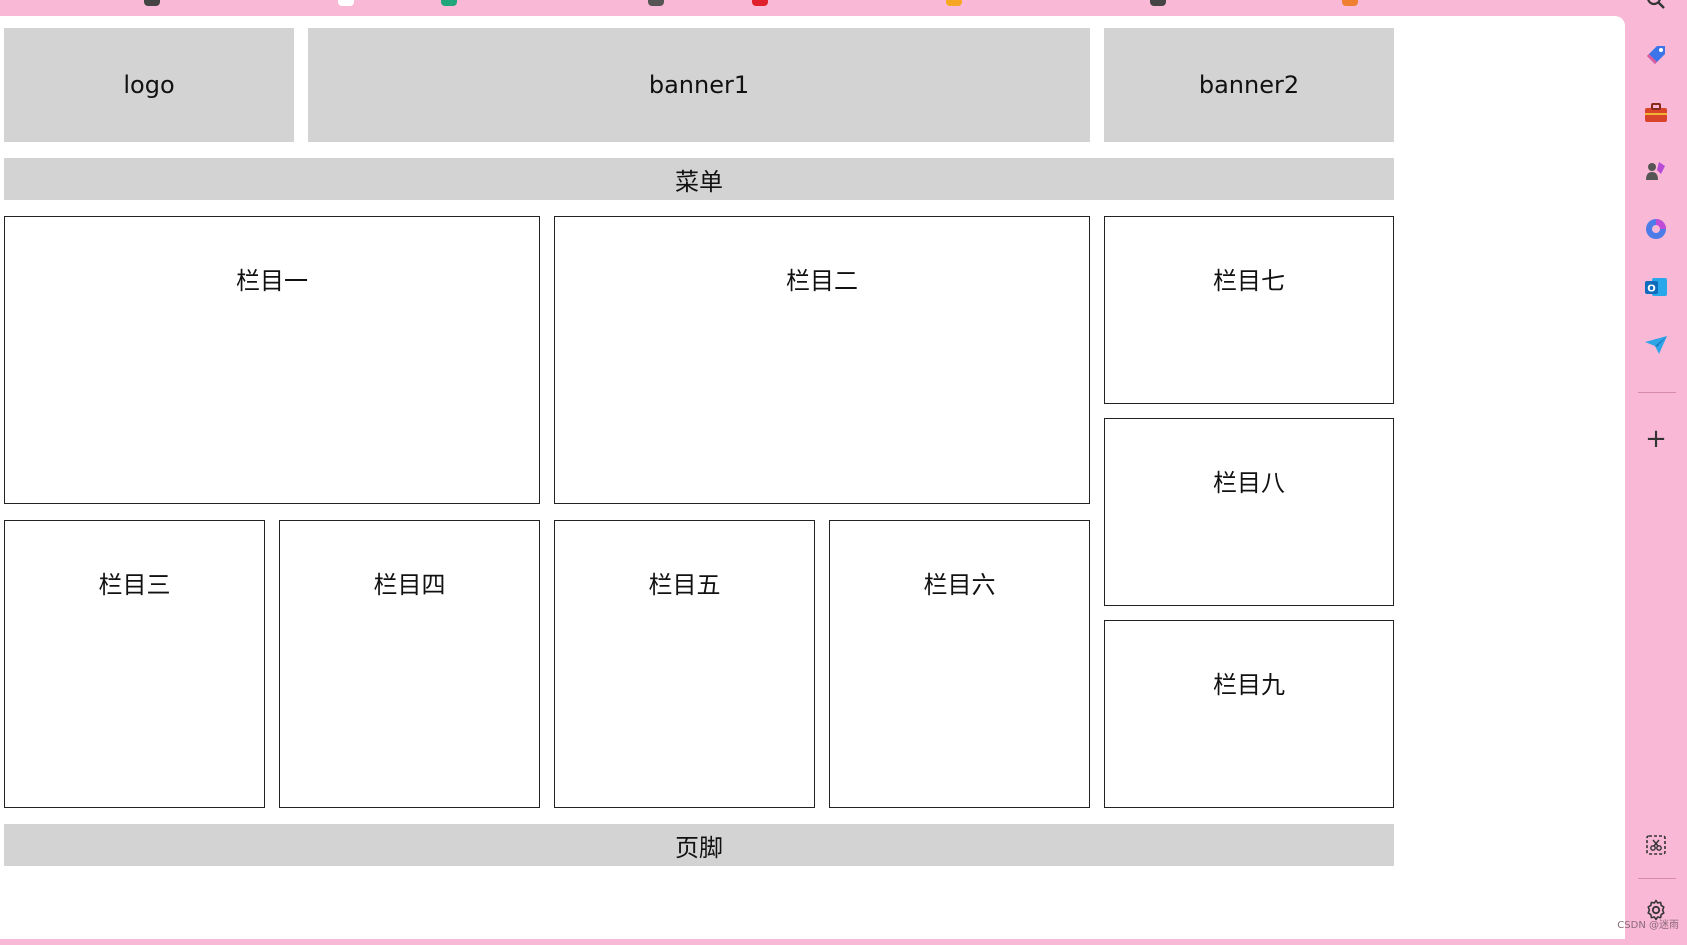  Describe the element at coordinates (1249, 281) in the screenshot. I see `column-7-title: 栏目七` at that location.